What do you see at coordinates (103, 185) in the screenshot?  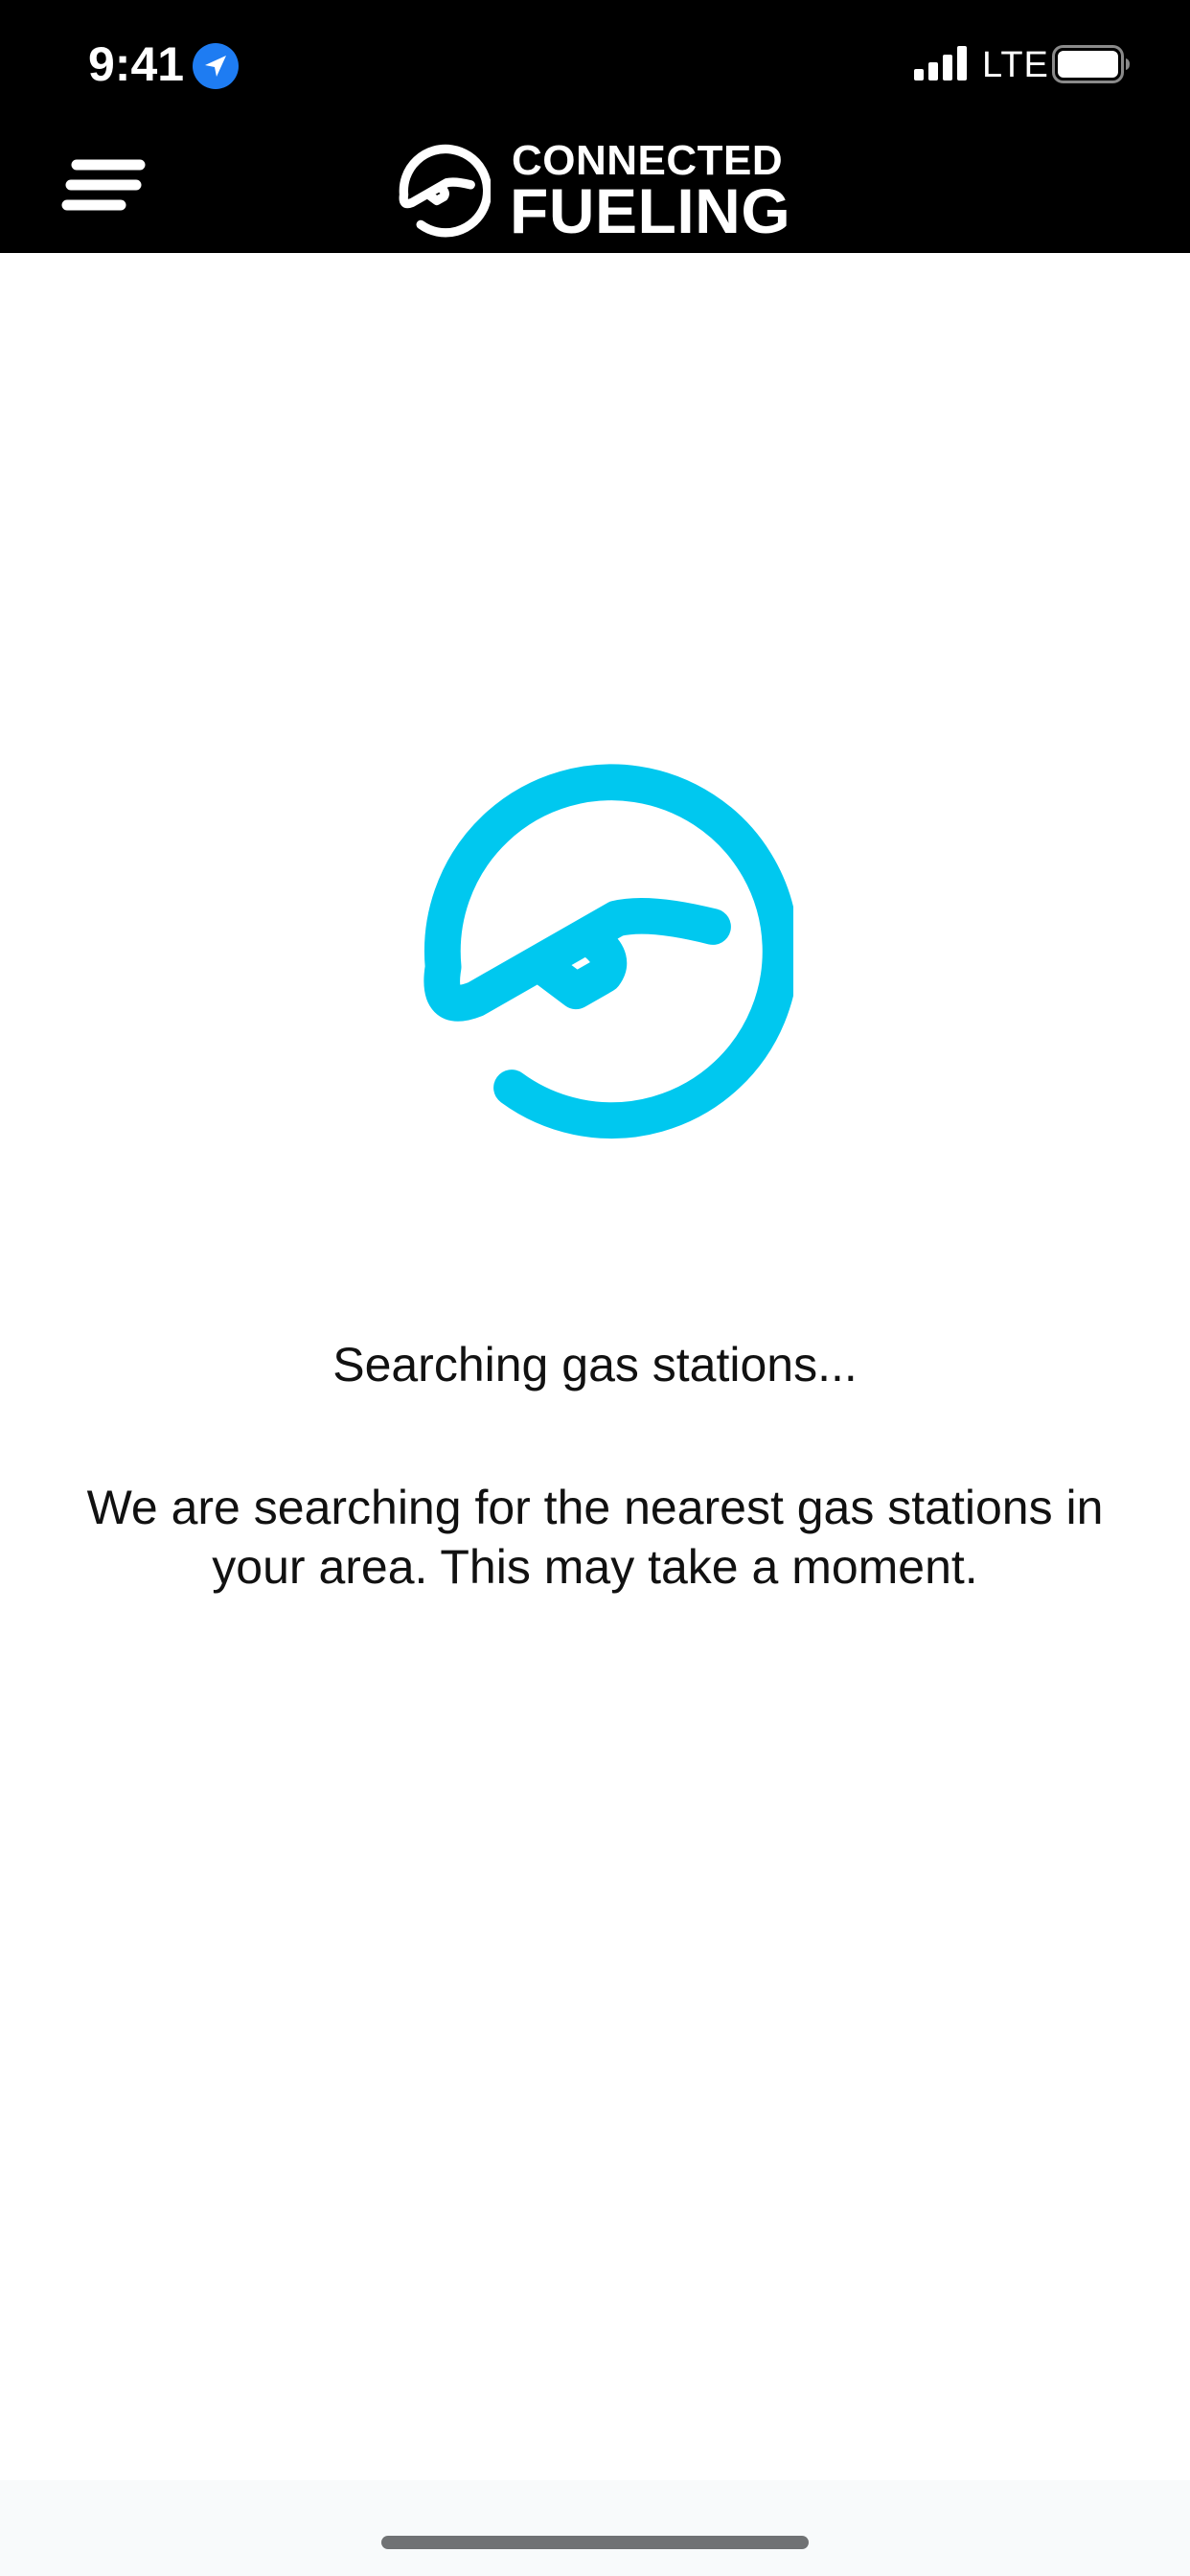 I see `hamburger-menu-icon` at bounding box center [103, 185].